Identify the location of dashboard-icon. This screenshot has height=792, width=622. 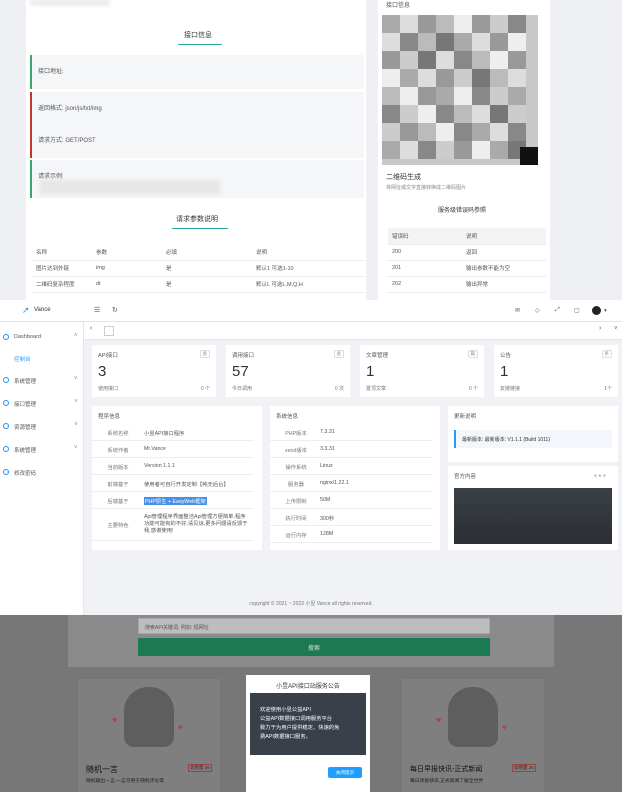
(6, 337).